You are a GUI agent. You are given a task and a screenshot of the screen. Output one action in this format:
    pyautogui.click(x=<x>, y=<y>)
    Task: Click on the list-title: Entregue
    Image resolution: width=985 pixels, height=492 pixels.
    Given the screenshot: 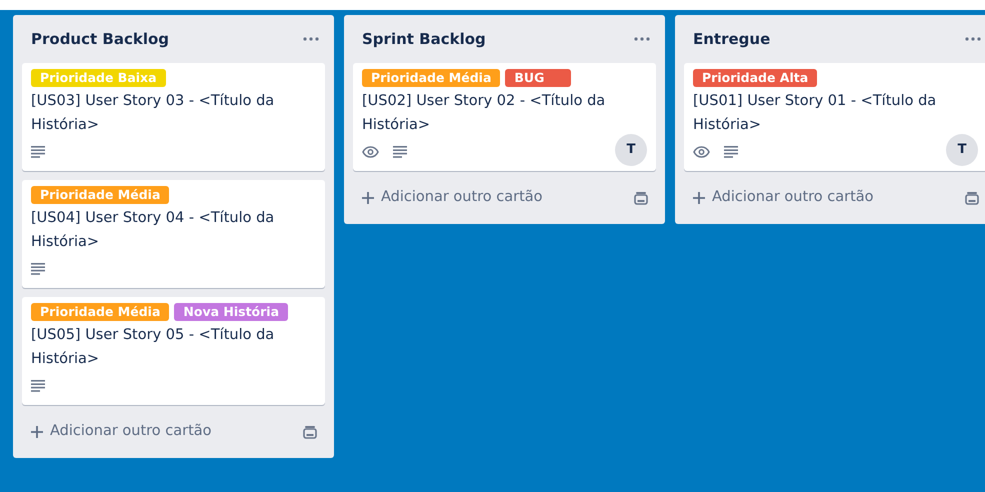 What is the action you would take?
    pyautogui.click(x=731, y=39)
    